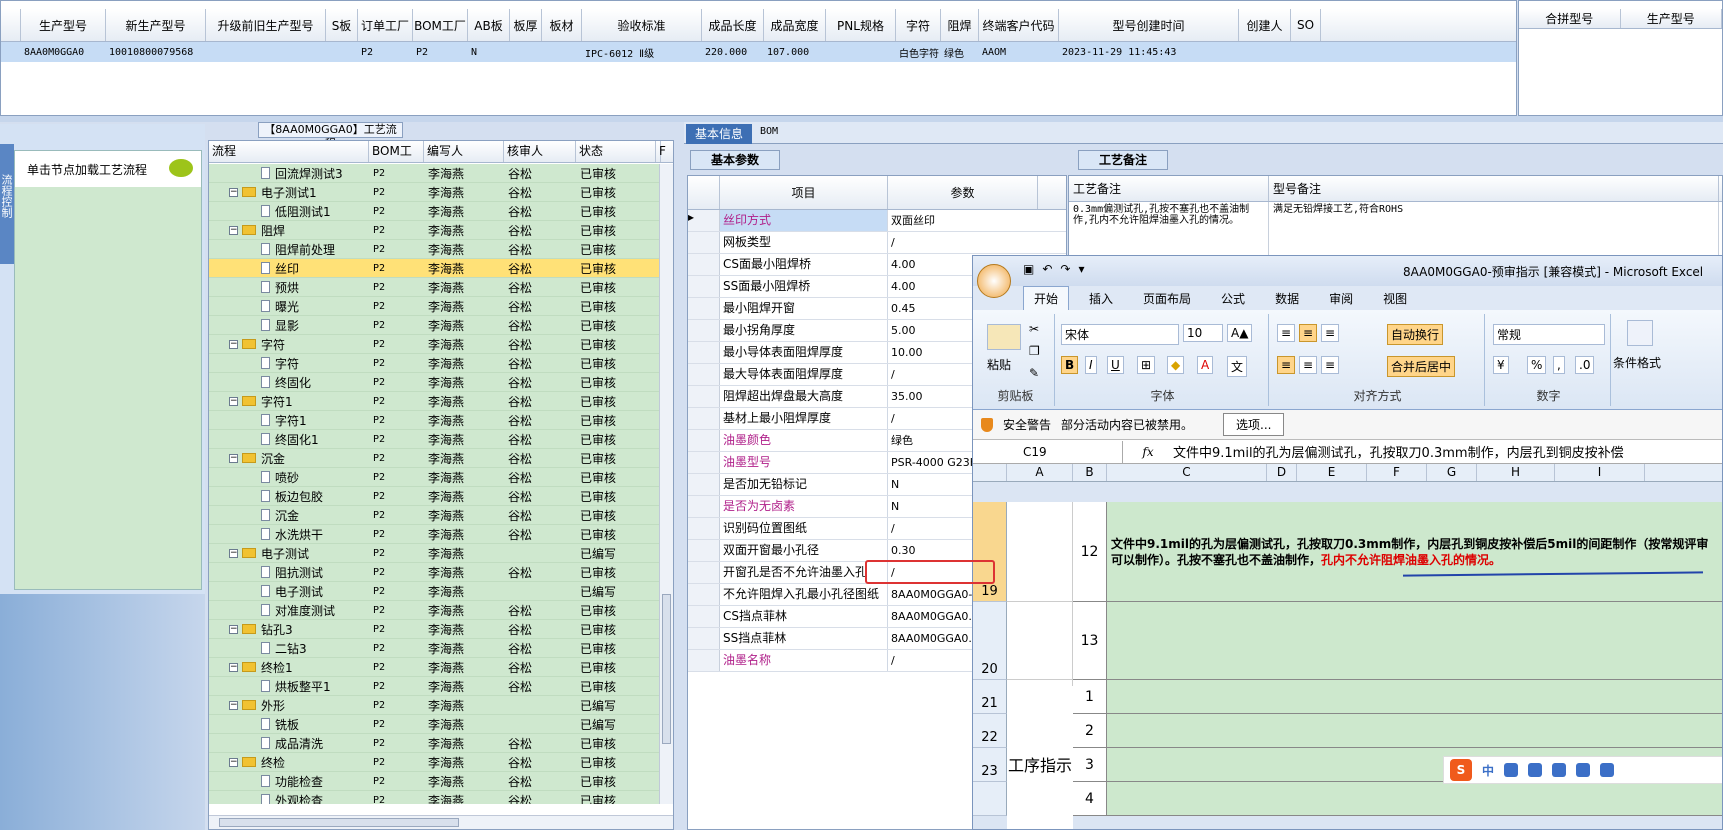  Describe the element at coordinates (1600, 472) in the screenshot. I see `column-header: I` at that location.